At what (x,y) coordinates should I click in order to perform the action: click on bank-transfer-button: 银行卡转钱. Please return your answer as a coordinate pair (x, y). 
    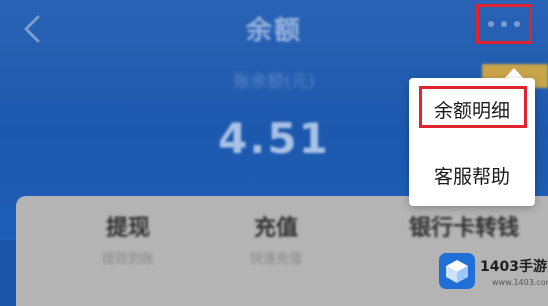
    Looking at the image, I should click on (464, 229).